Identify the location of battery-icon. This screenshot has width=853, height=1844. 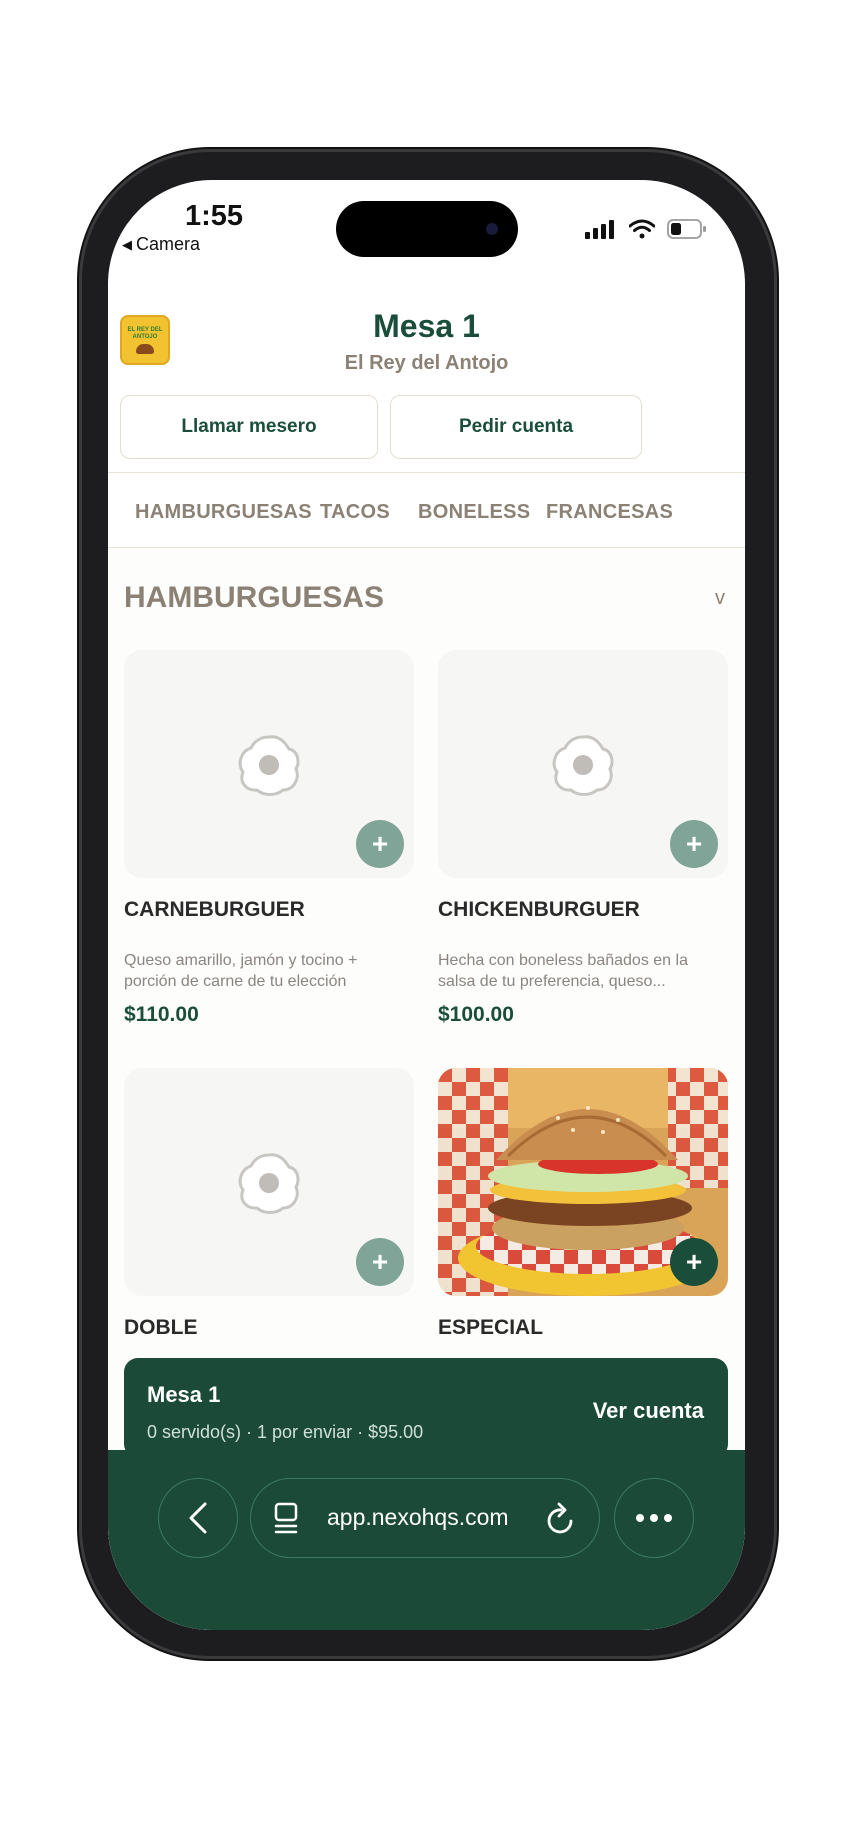
(686, 229).